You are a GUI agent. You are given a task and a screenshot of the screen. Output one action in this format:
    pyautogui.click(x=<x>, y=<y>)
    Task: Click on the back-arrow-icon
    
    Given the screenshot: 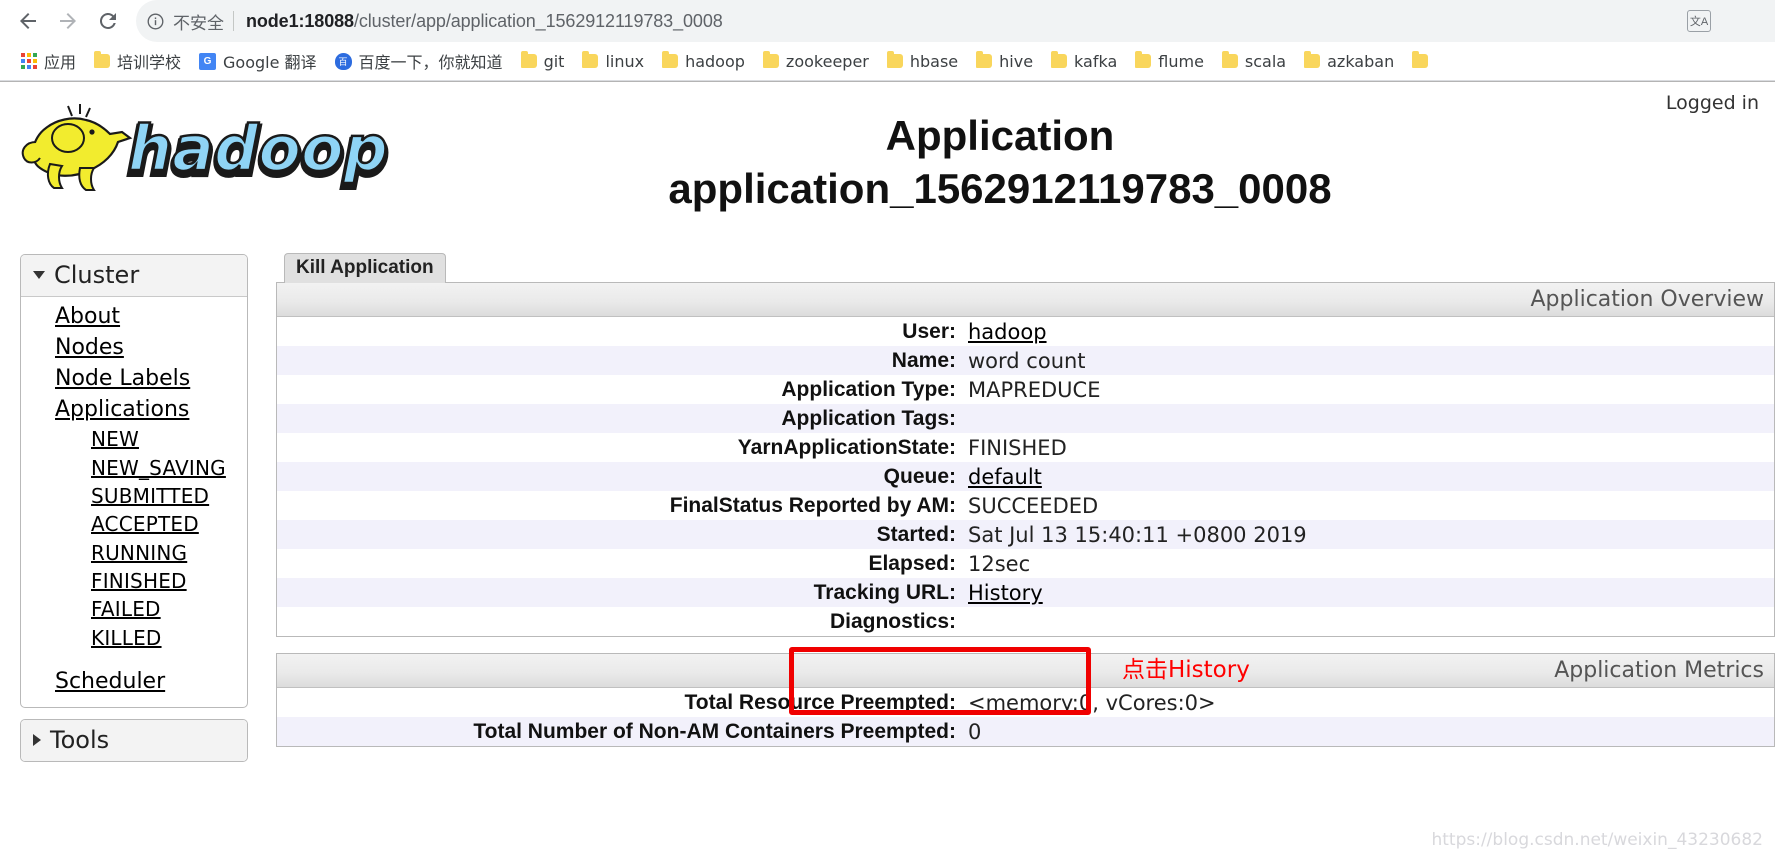 What is the action you would take?
    pyautogui.click(x=28, y=21)
    